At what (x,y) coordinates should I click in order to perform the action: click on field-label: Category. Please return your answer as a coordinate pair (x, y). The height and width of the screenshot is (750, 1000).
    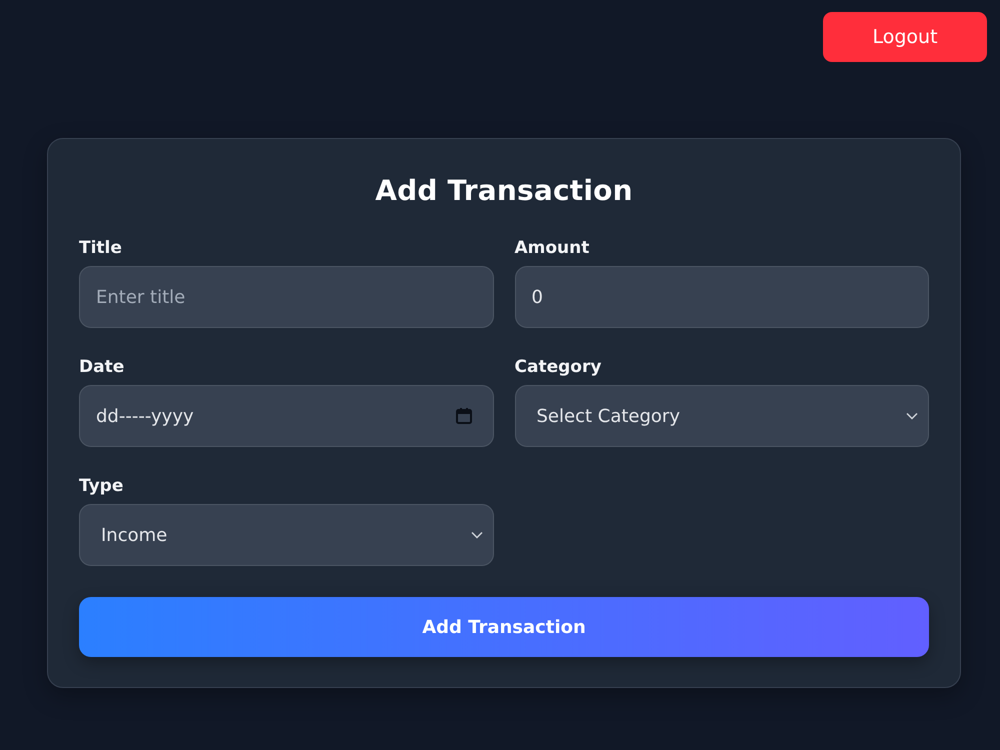
    Looking at the image, I should click on (558, 367).